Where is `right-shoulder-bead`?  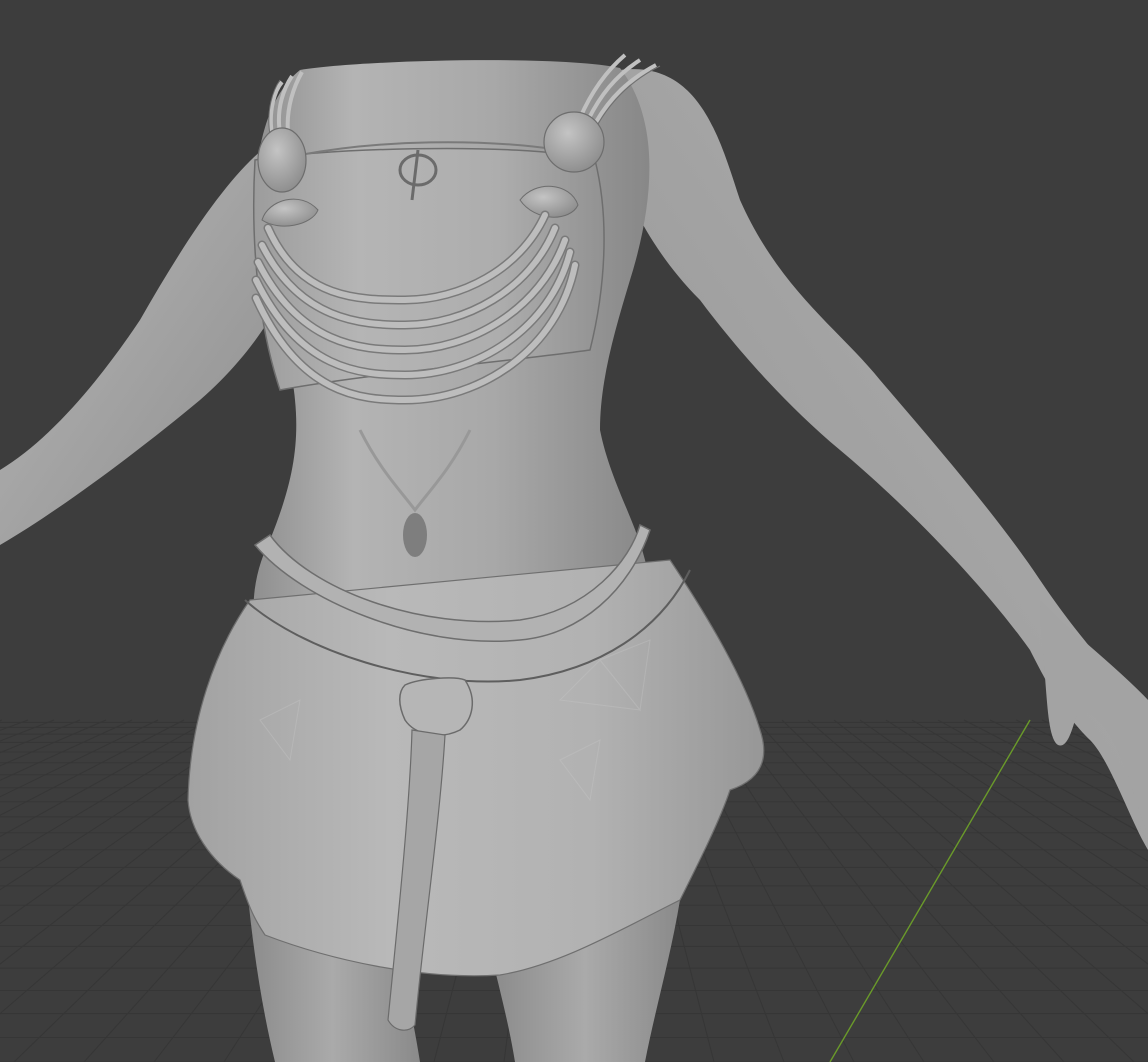
right-shoulder-bead is located at coordinates (282, 160).